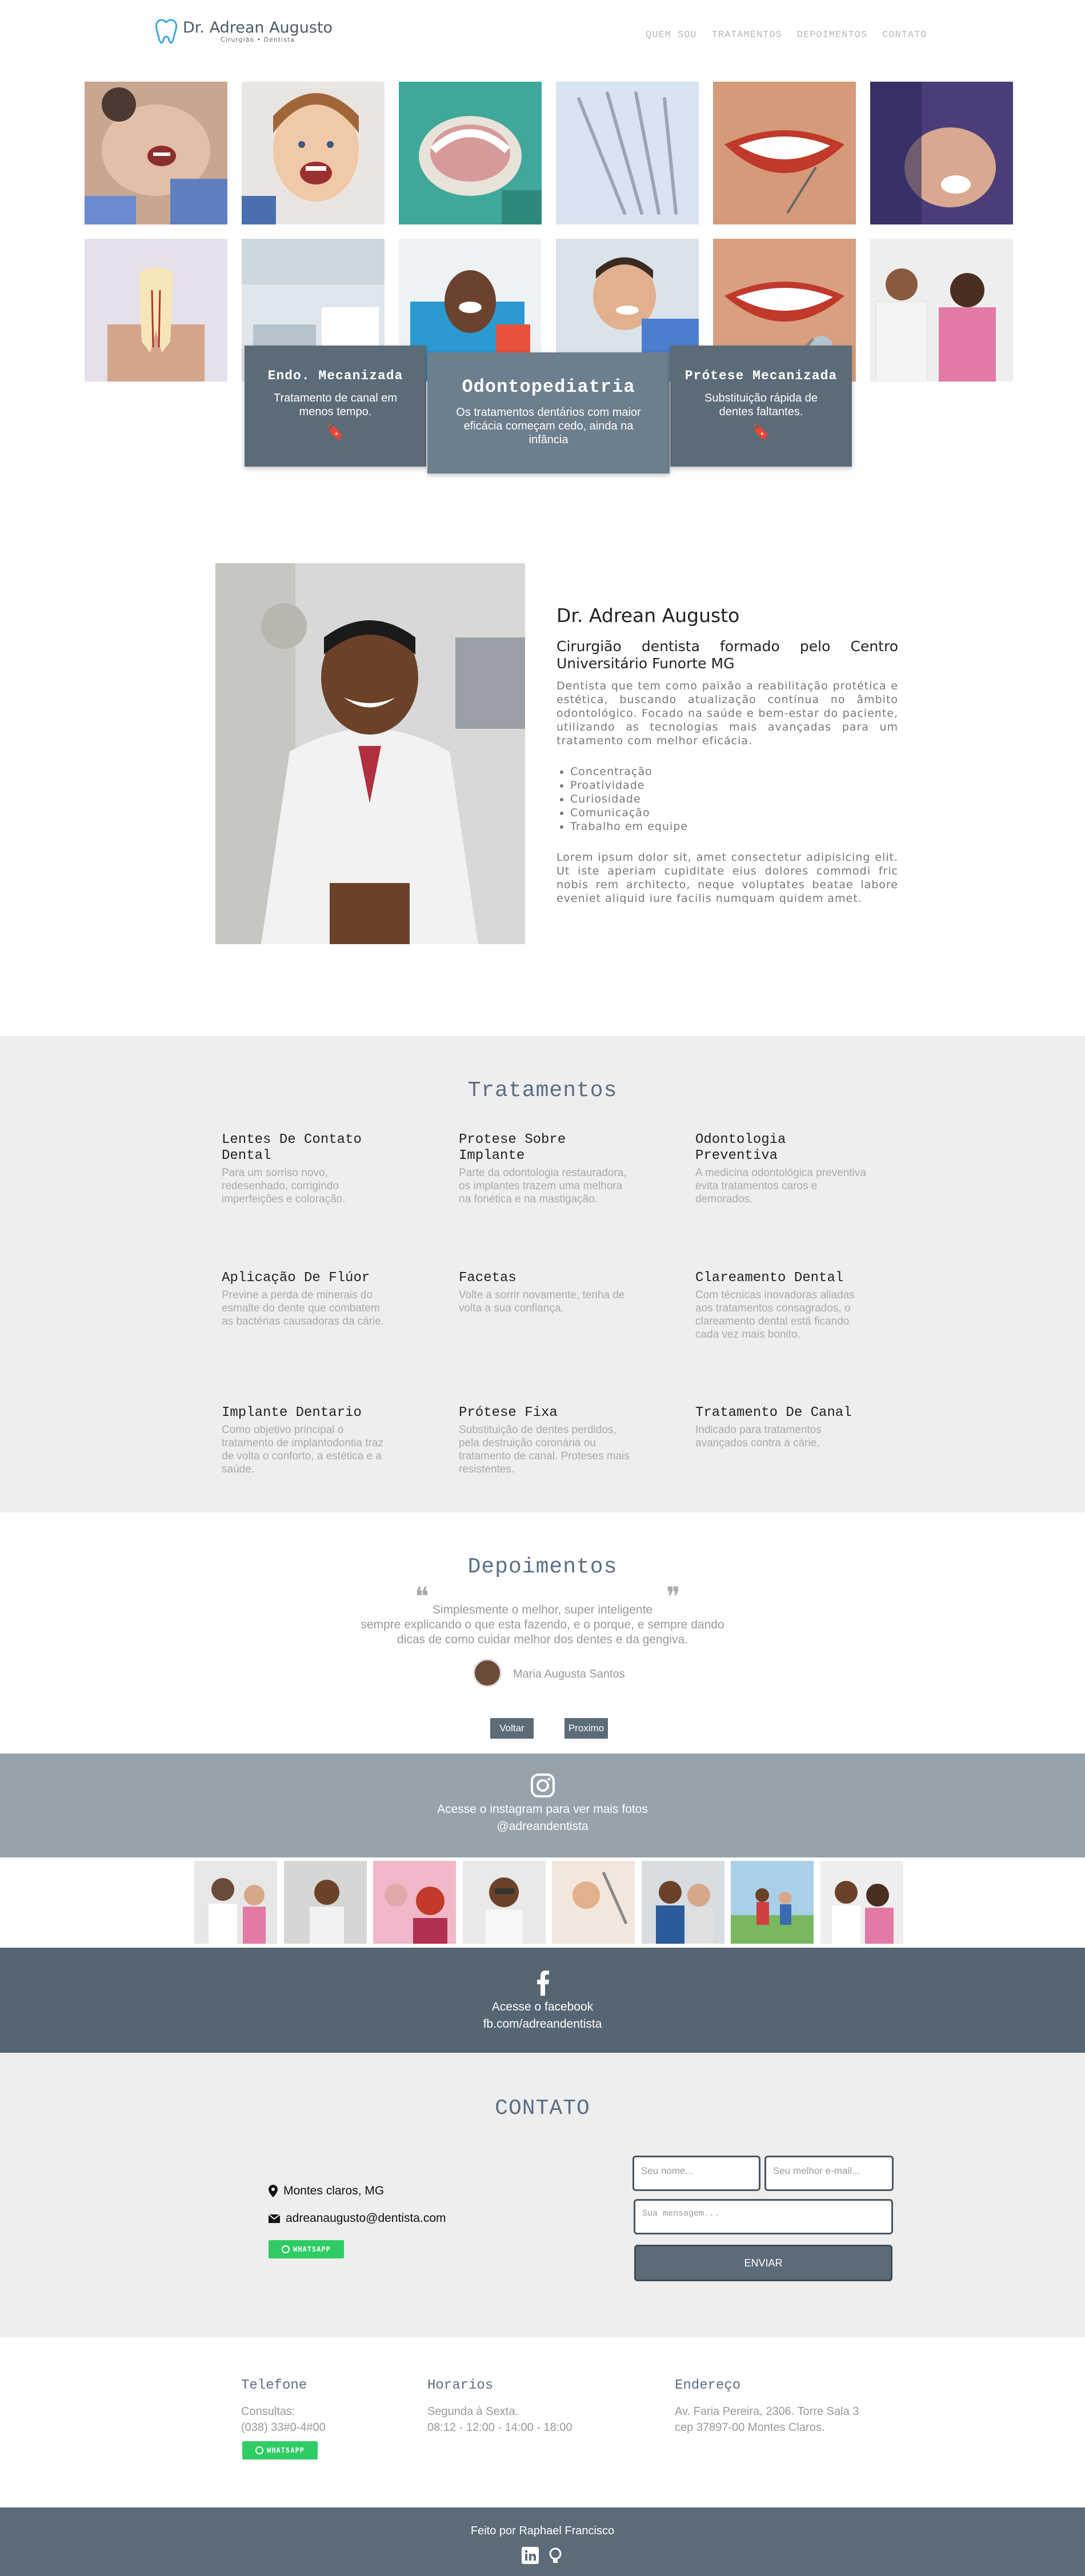 The height and width of the screenshot is (2576, 1085). I want to click on site-footer: Feito por Raphael Francisco, so click(542, 2541).